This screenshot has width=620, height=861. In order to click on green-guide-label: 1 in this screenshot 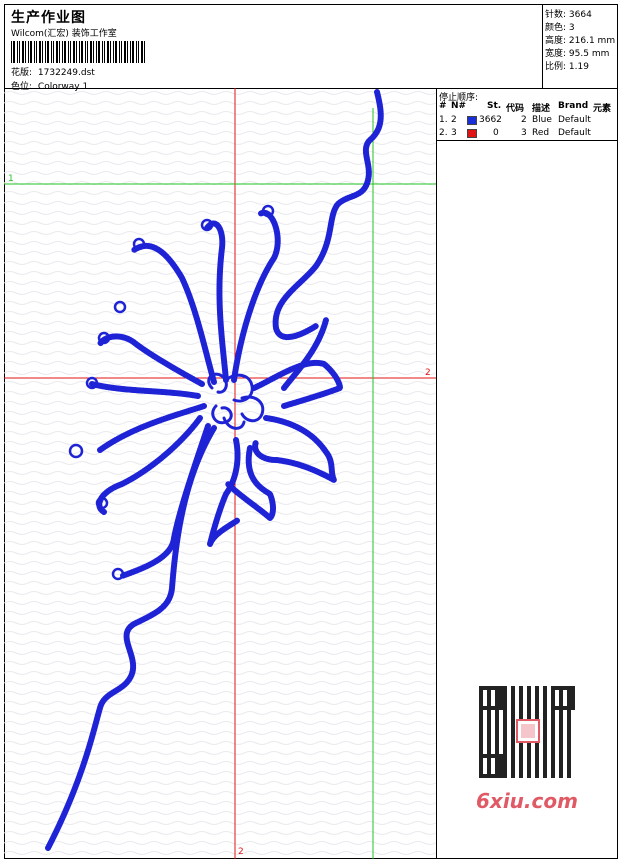, I will do `click(11, 179)`.